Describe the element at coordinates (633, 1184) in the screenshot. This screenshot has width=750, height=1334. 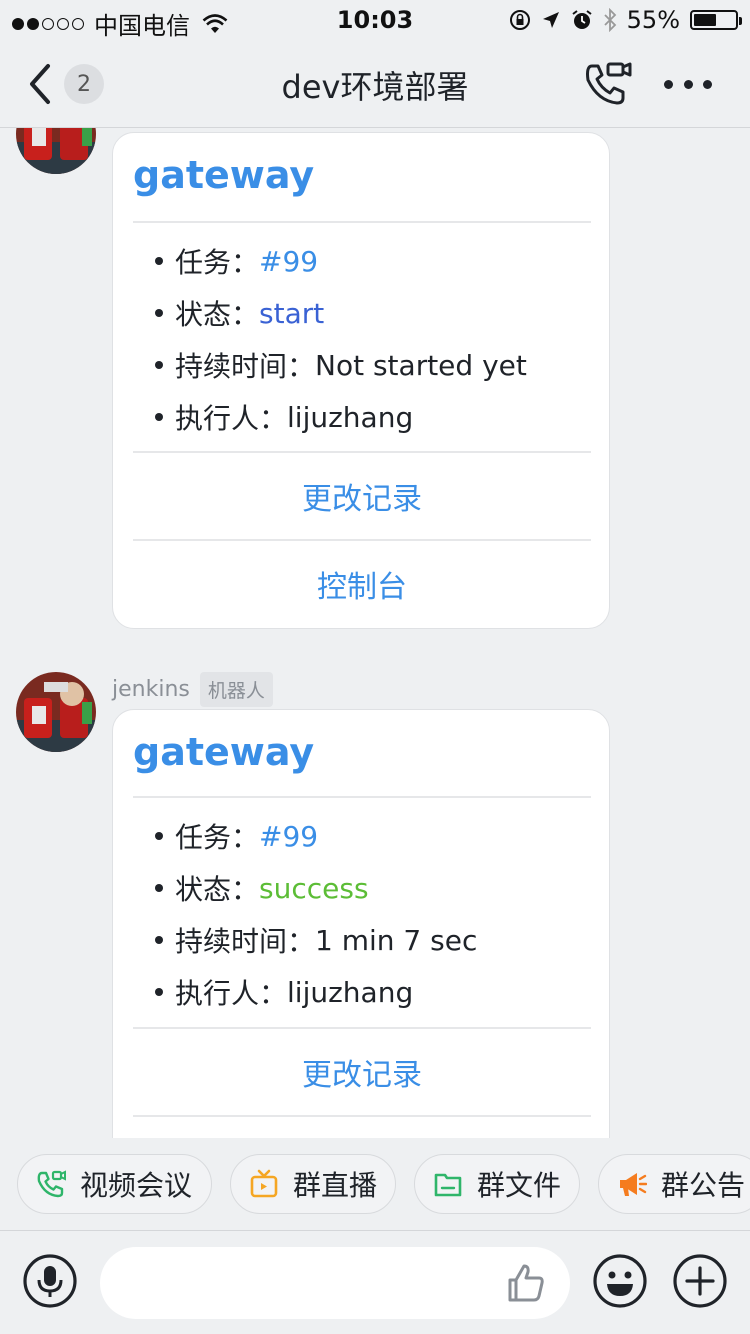
I see `megaphone-icon` at that location.